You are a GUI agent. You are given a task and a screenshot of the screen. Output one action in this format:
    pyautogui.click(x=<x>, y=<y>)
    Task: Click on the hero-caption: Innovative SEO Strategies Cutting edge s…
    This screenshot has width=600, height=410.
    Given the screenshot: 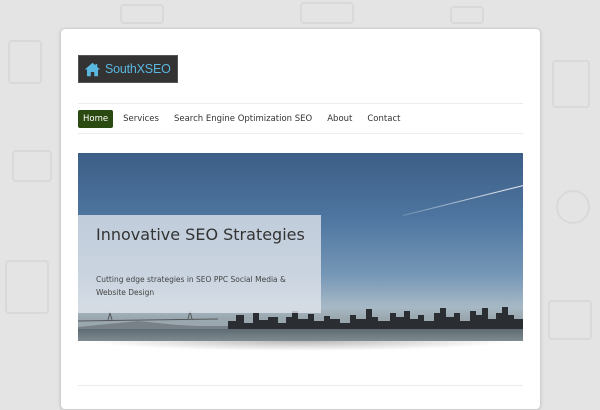 What is the action you would take?
    pyautogui.click(x=199, y=264)
    